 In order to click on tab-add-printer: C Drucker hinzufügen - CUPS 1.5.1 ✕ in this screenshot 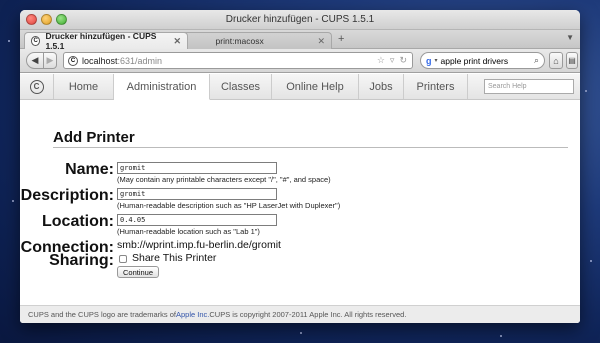, I will do `click(106, 41)`.